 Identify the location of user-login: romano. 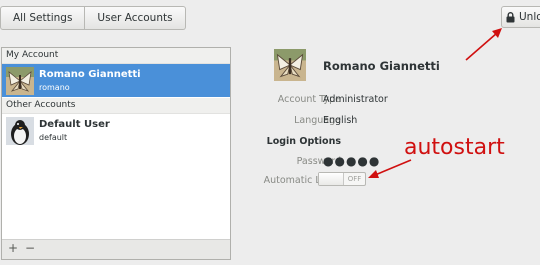
(54, 87).